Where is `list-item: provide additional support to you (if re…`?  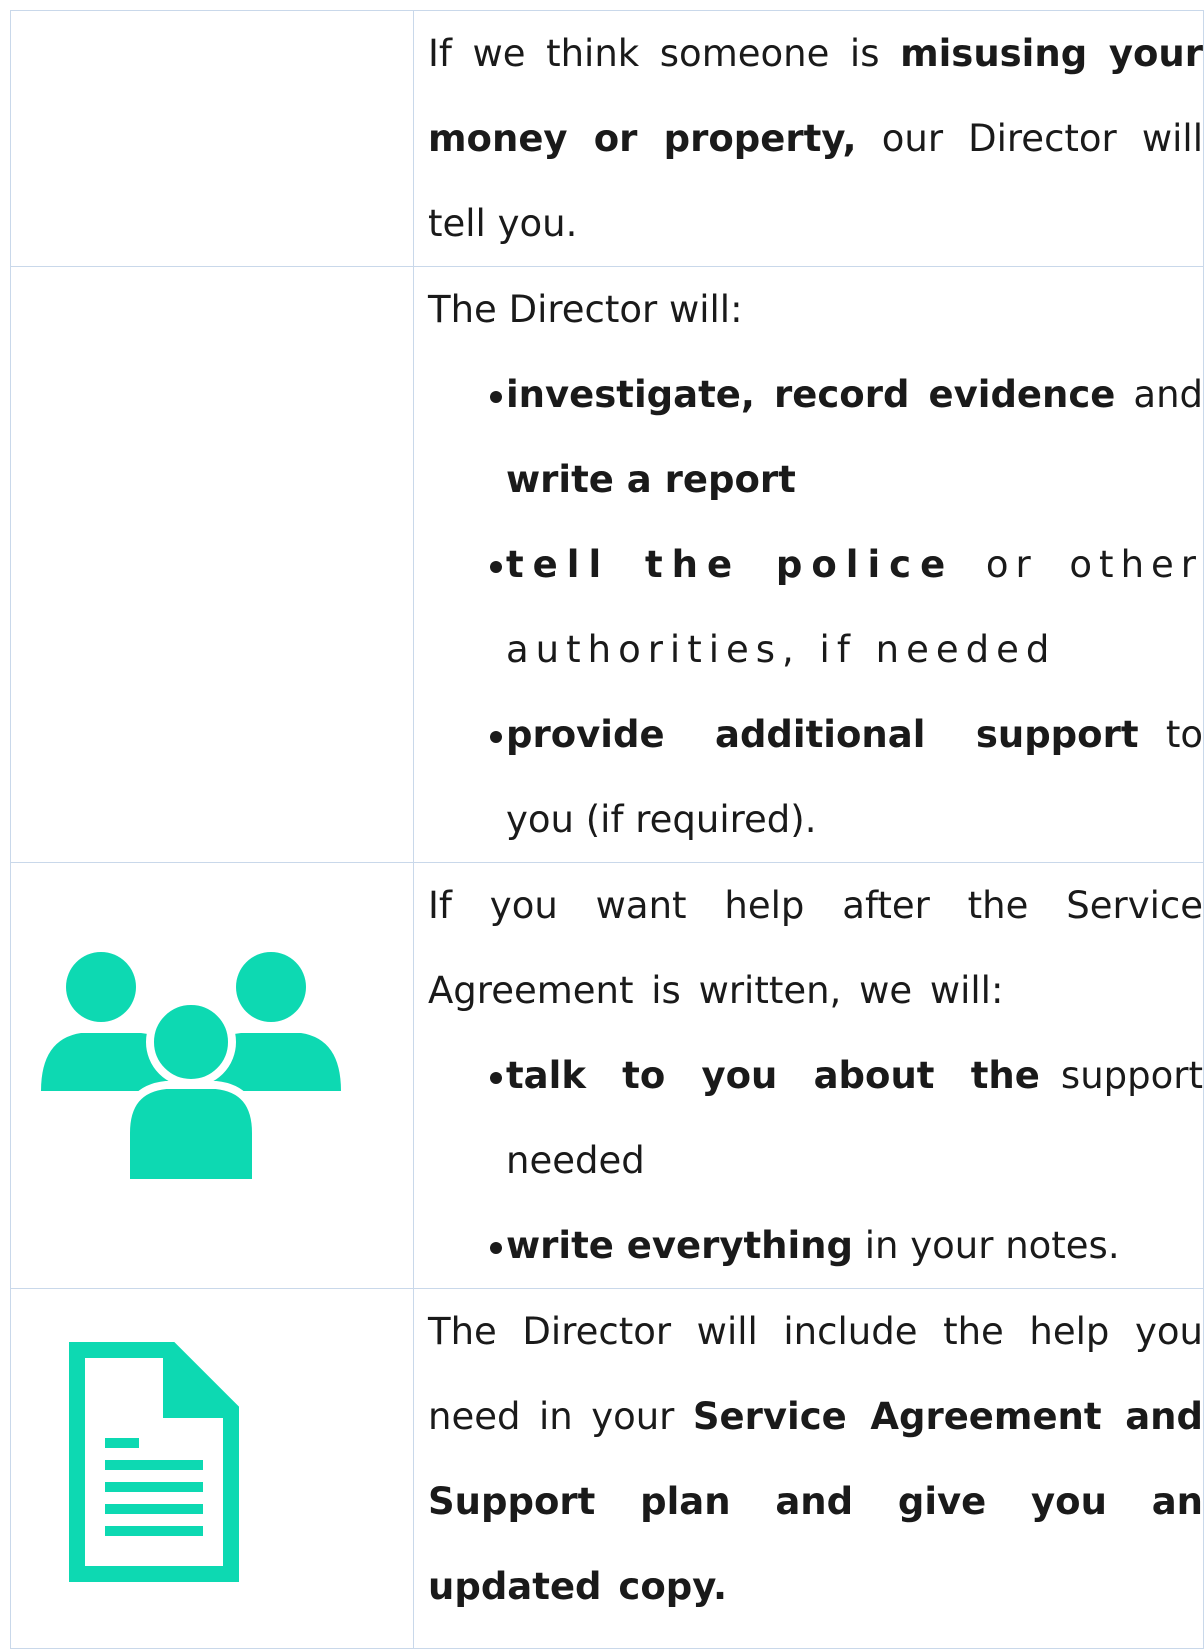 list-item: provide additional support to you (if re… is located at coordinates (844, 777).